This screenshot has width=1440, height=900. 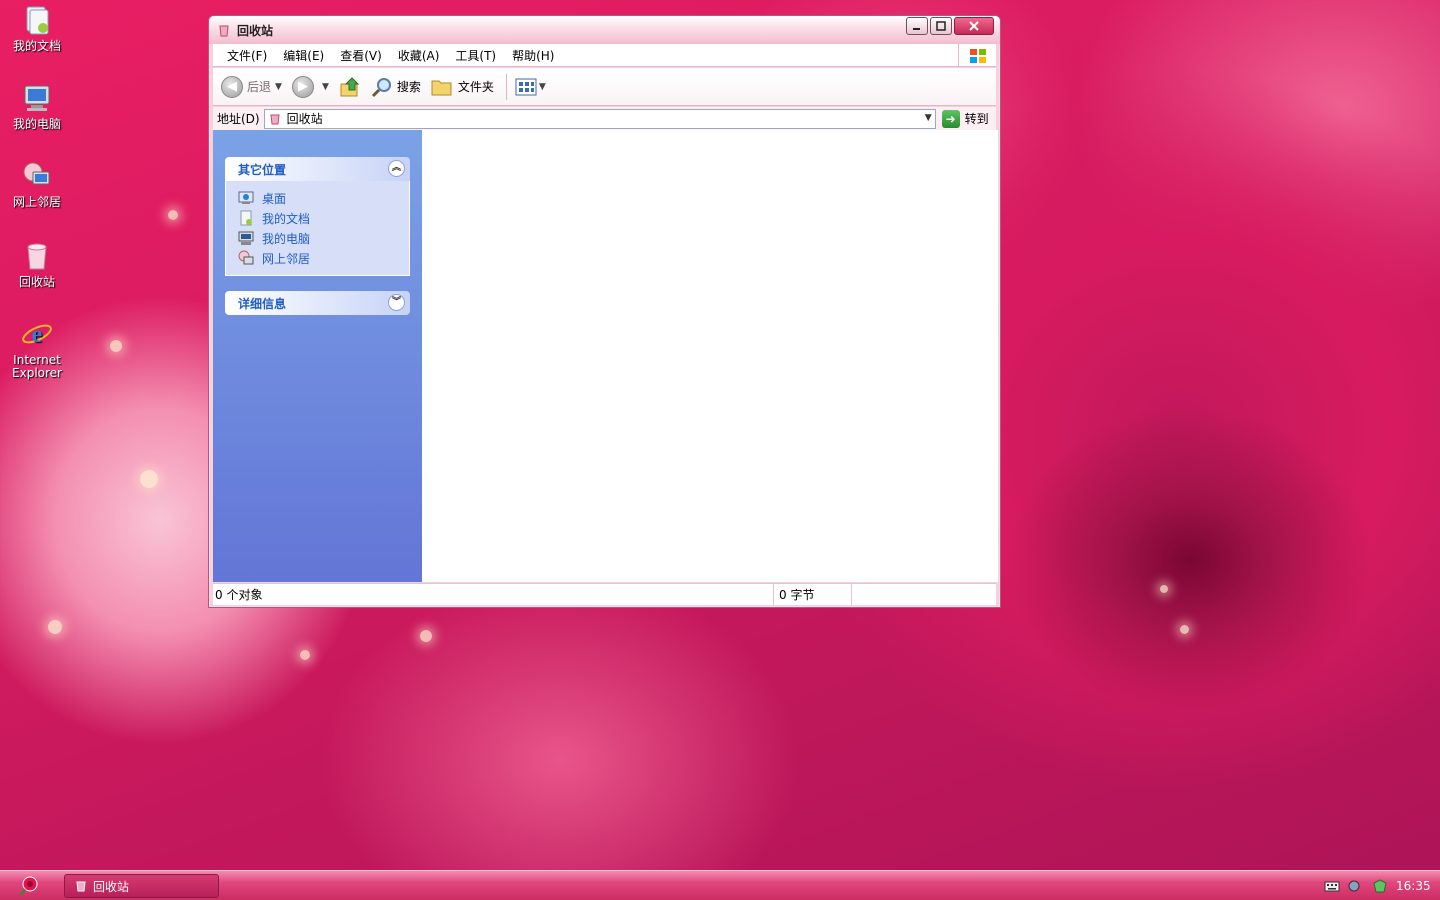 What do you see at coordinates (924, 594) in the screenshot?
I see `status-zone` at bounding box center [924, 594].